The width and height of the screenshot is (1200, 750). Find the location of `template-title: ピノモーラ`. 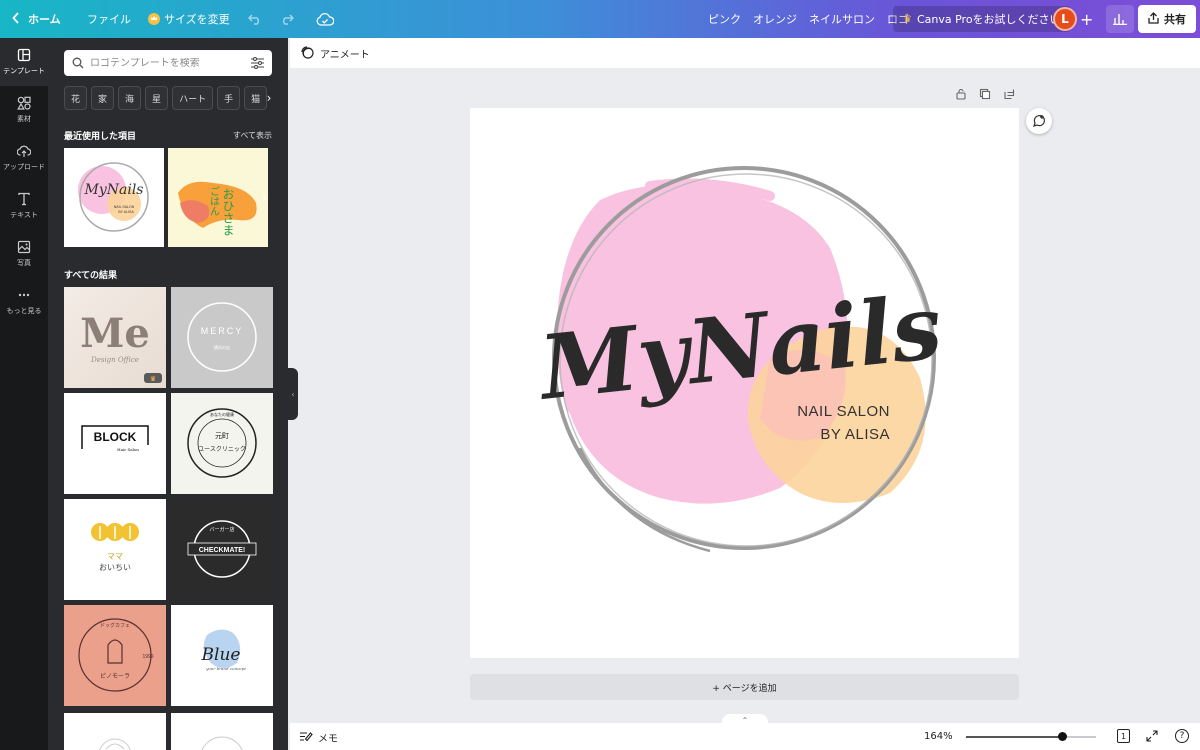

template-title: ピノモーラ is located at coordinates (115, 676).